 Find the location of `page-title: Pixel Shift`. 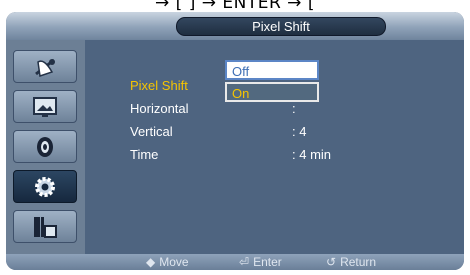

page-title: Pixel Shift is located at coordinates (281, 26).